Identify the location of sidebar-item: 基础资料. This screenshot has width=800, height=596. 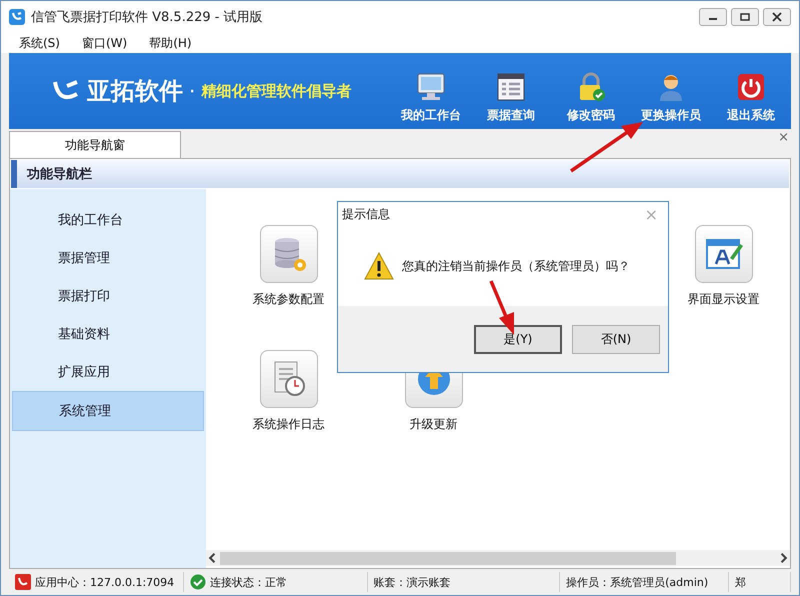
(108, 334).